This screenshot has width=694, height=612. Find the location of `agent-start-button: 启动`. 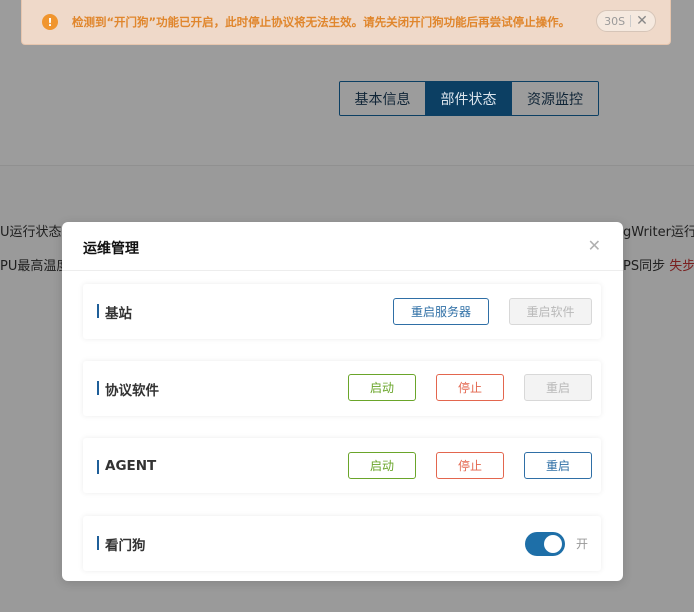

agent-start-button: 启动 is located at coordinates (382, 465).